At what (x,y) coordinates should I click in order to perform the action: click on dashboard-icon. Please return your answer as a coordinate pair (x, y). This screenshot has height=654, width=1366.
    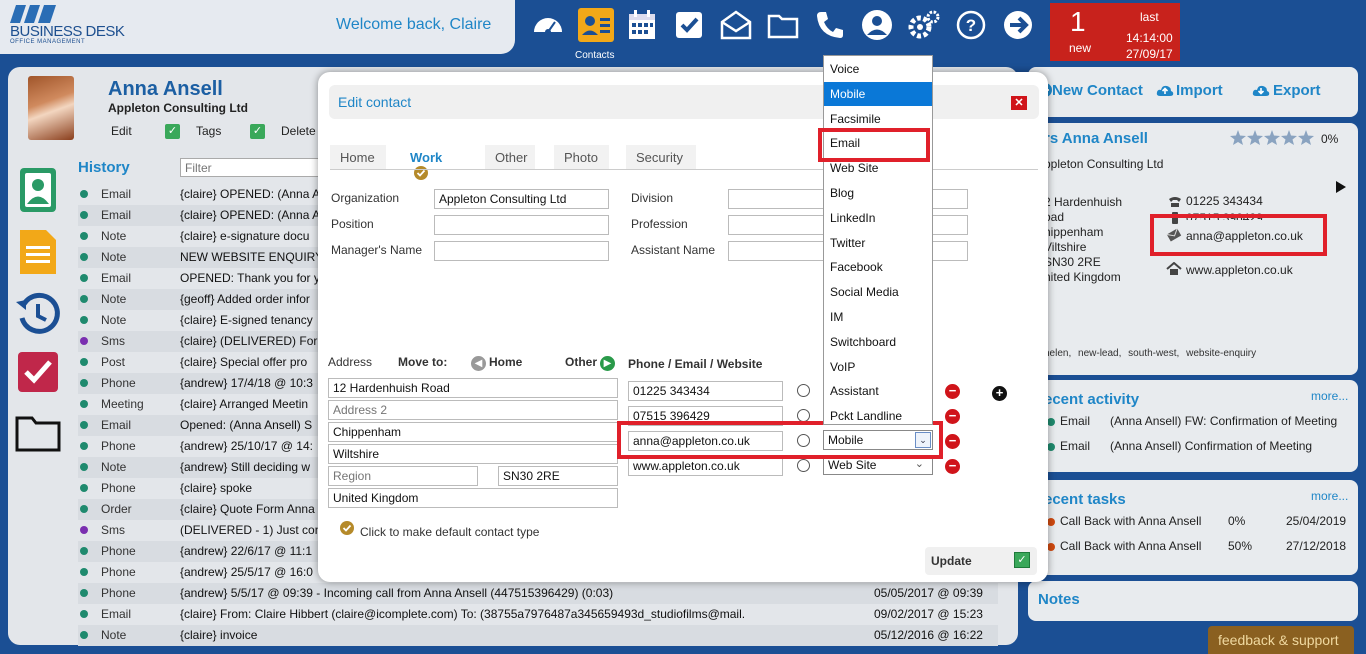
    Looking at the image, I should click on (548, 25).